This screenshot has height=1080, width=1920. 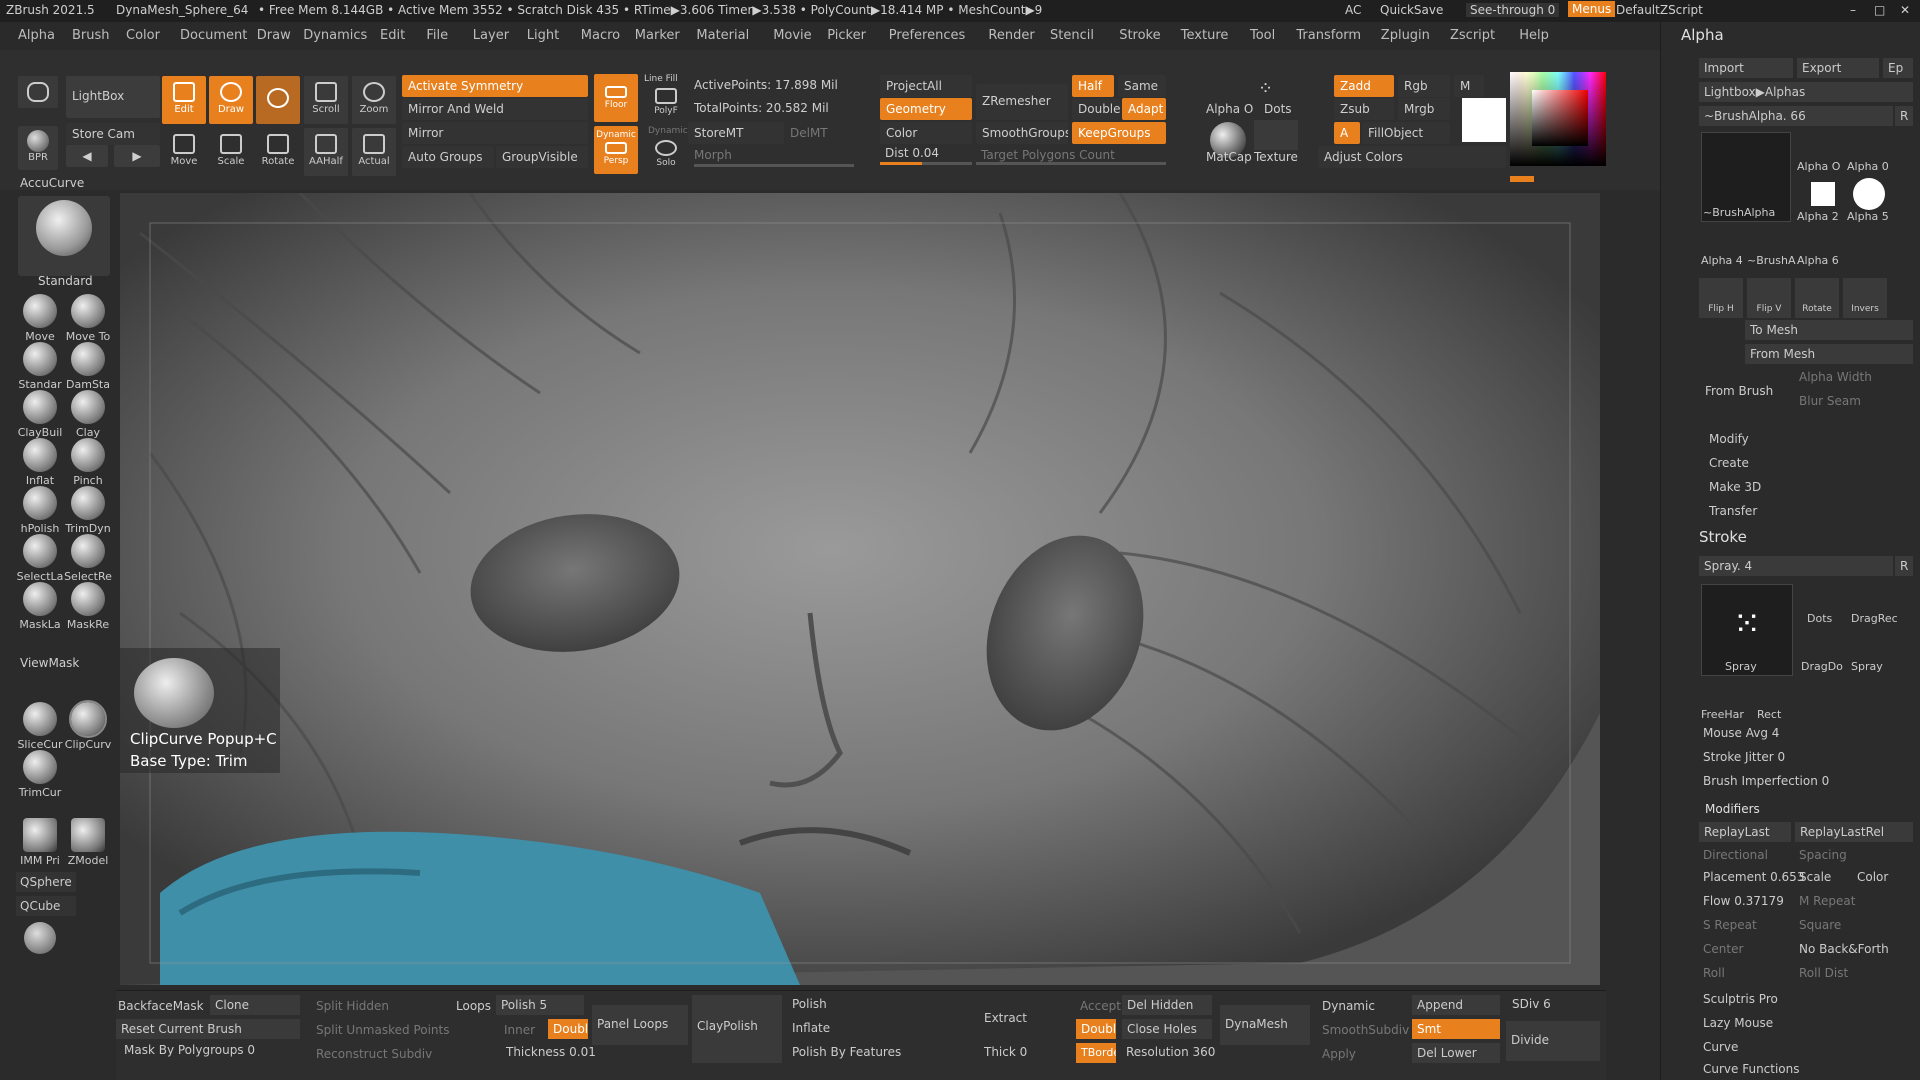 What do you see at coordinates (1732, 809) in the screenshot?
I see `modifiers-subpalette: Modifiers` at bounding box center [1732, 809].